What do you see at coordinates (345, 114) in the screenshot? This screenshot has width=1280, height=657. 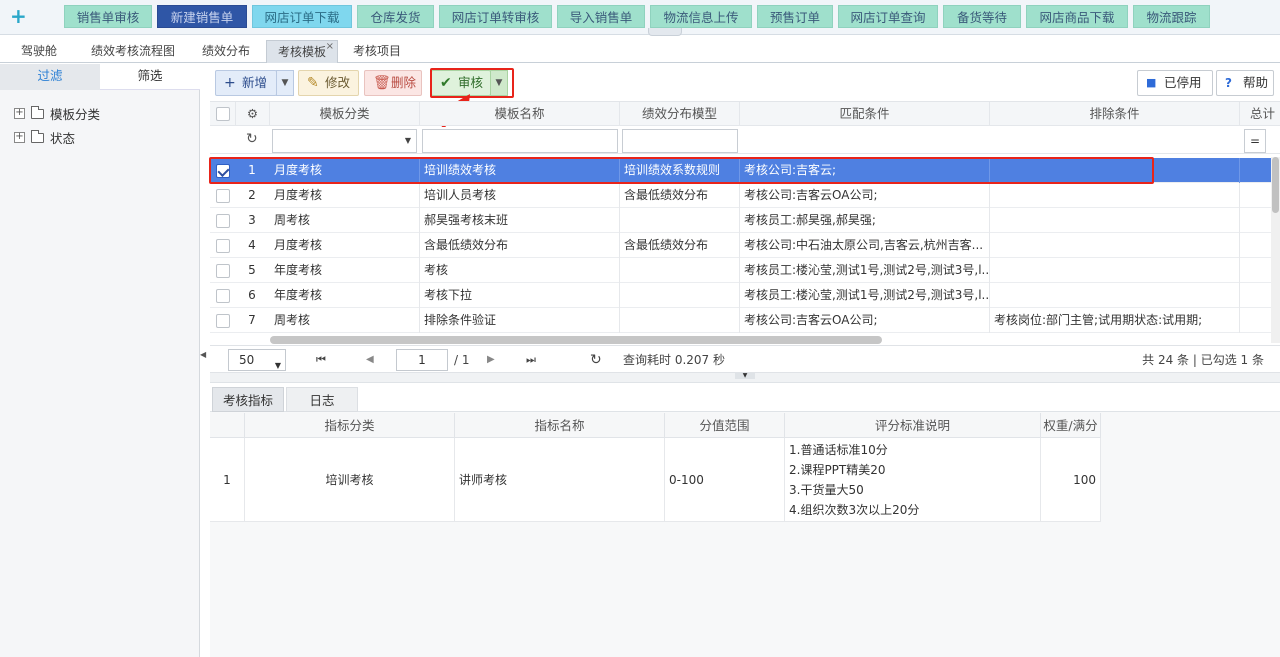 I see `col-template-category: 模板分类` at bounding box center [345, 114].